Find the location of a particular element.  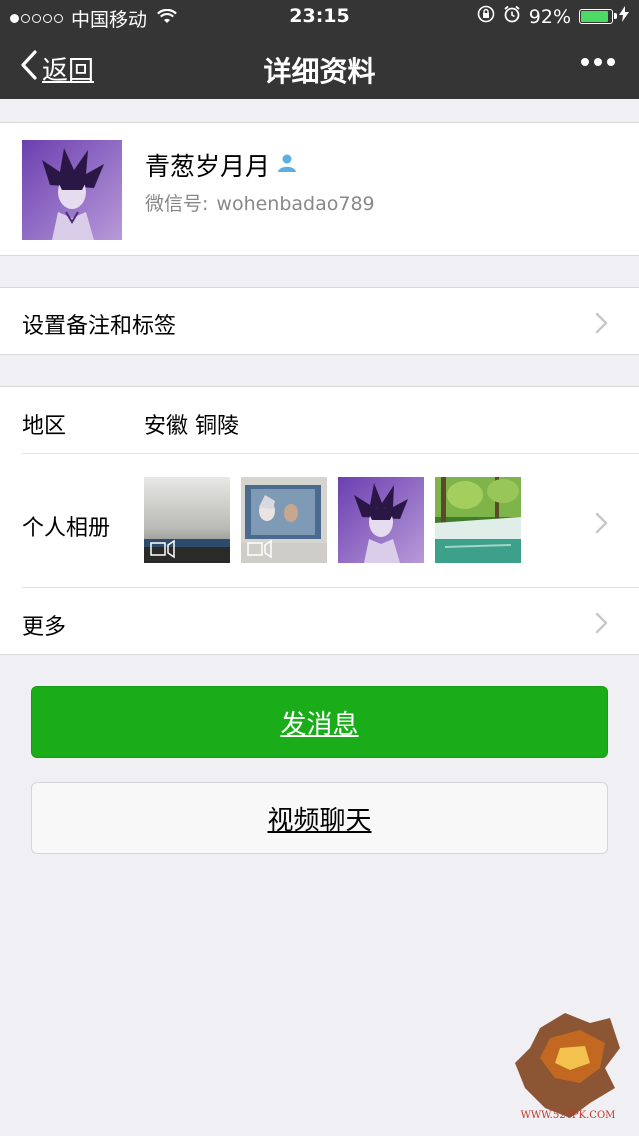

more-label: 更多 is located at coordinates (44, 627).